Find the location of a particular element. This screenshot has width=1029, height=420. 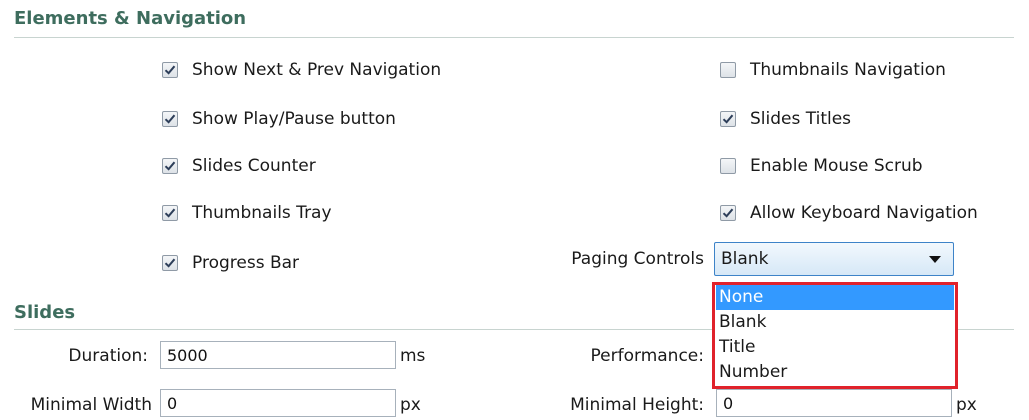

chevron-down-icon is located at coordinates (935, 259).